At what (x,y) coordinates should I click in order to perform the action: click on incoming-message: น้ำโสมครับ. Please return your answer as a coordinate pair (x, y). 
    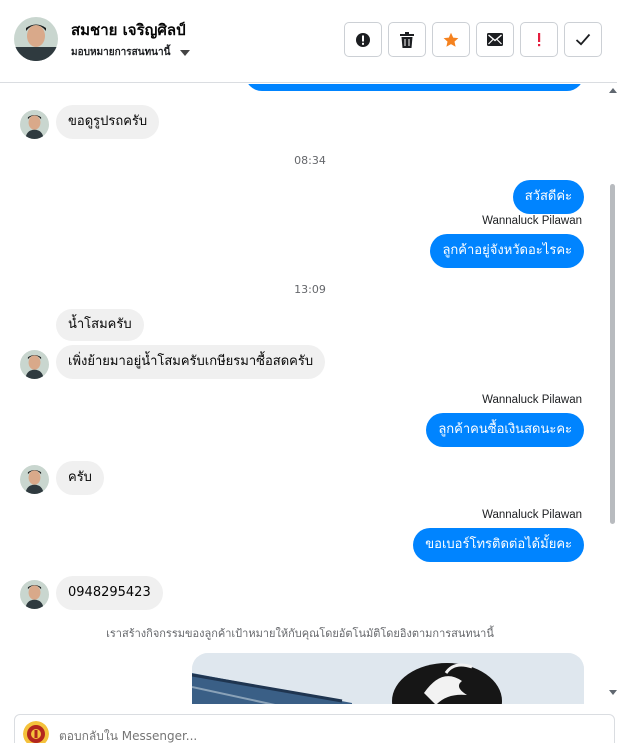
    Looking at the image, I should click on (100, 325).